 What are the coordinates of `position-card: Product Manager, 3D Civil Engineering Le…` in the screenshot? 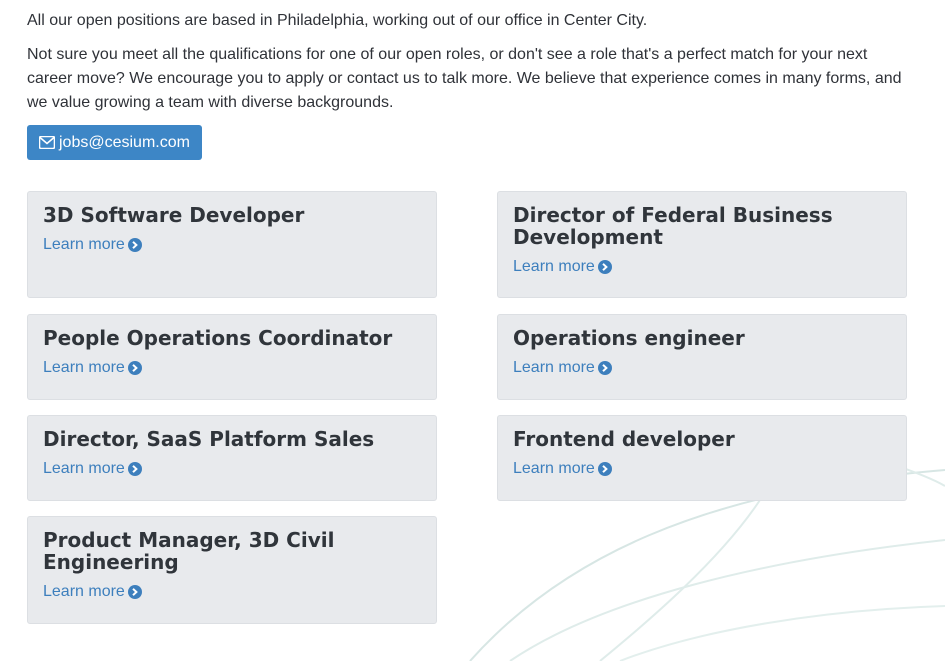 It's located at (232, 570).